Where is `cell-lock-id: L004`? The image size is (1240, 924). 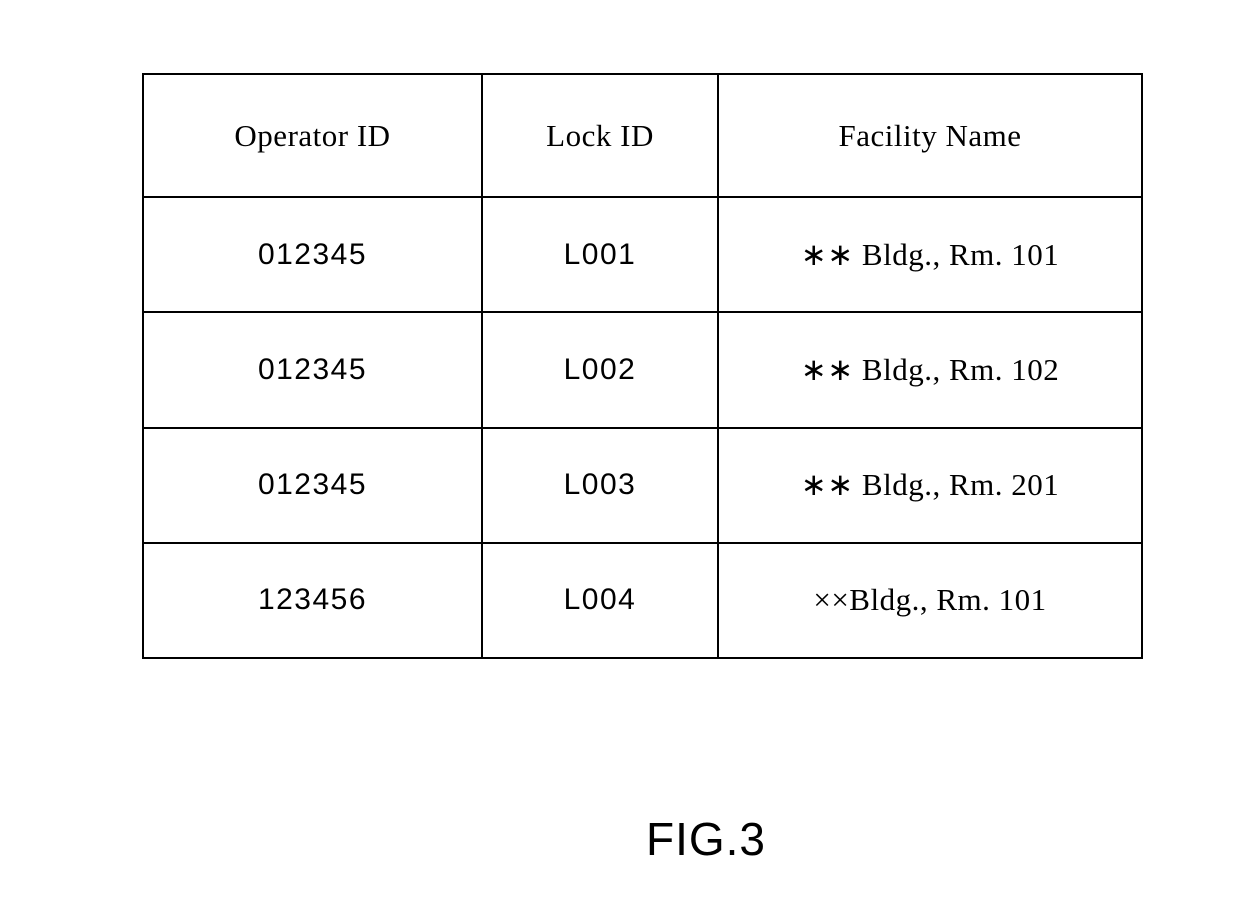 cell-lock-id: L004 is located at coordinates (600, 600).